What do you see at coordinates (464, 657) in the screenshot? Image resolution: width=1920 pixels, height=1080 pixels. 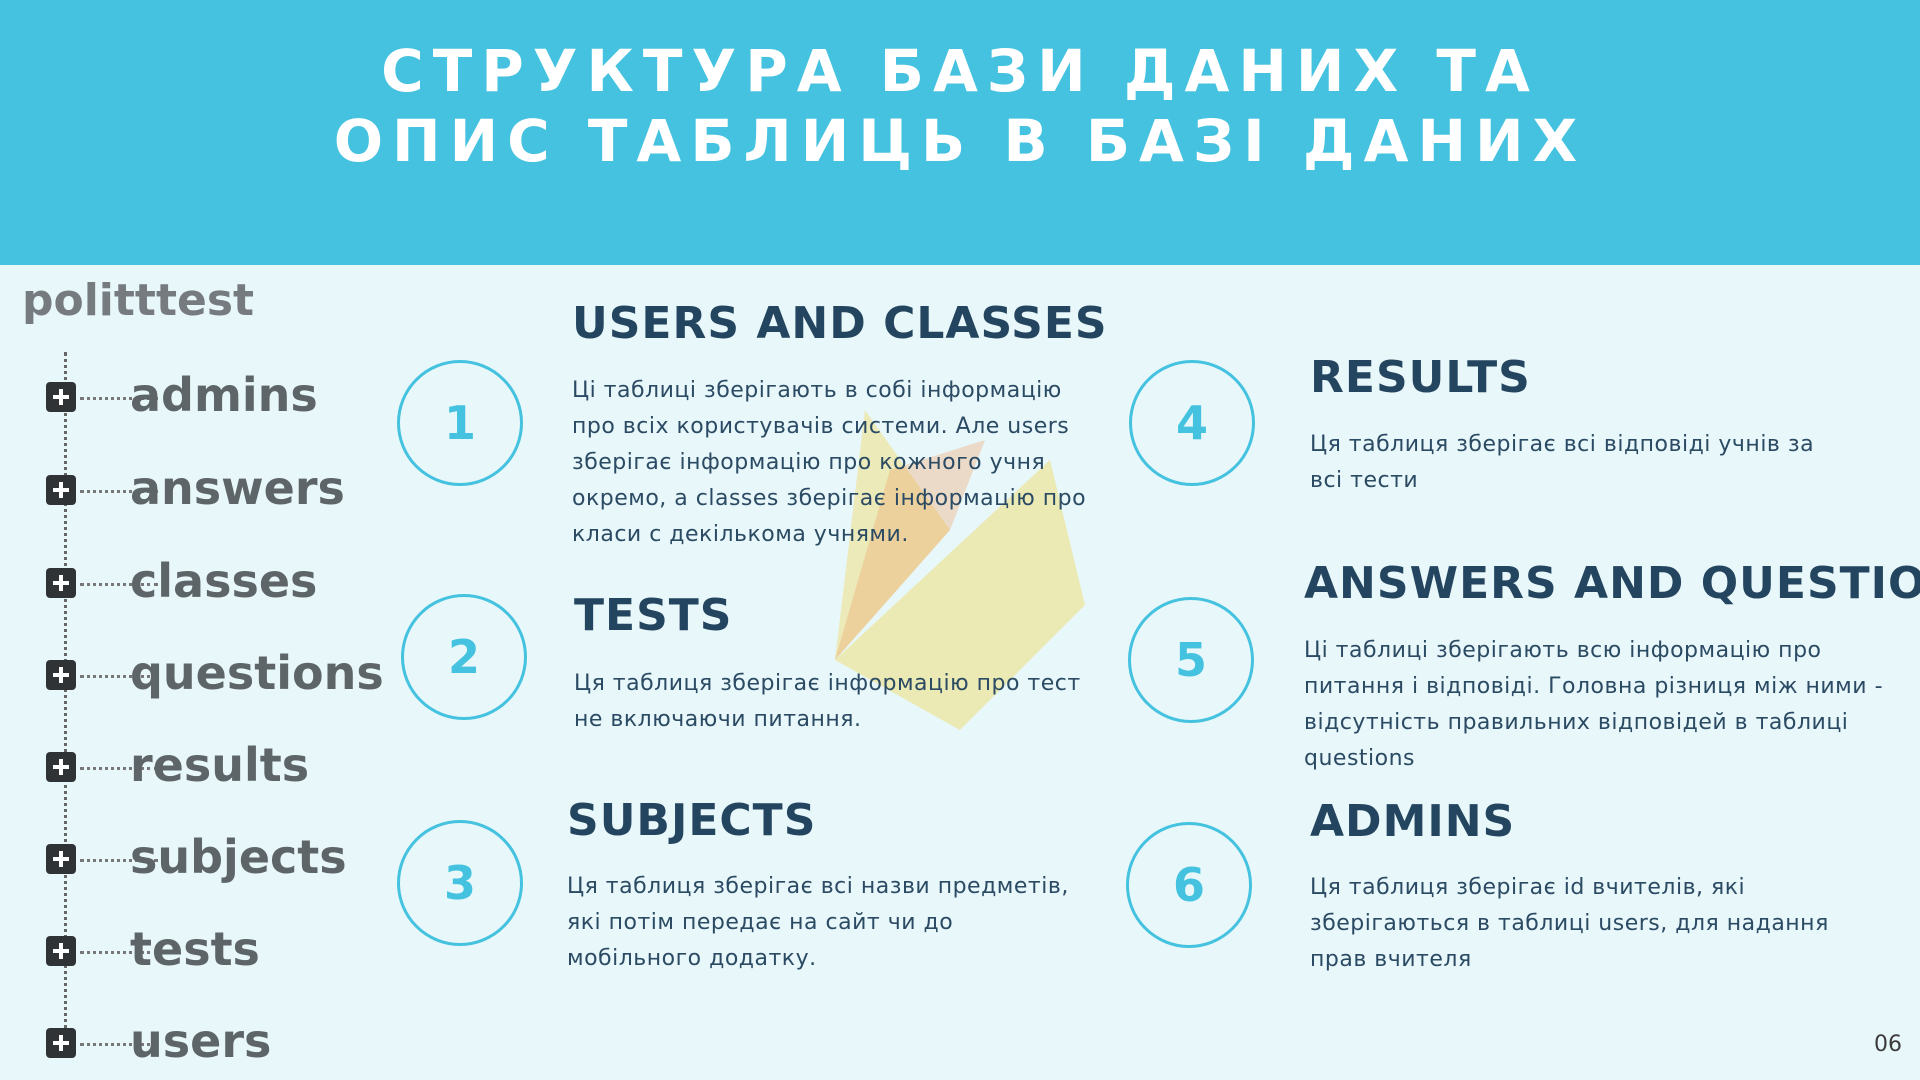 I see `section-number-2: 2` at bounding box center [464, 657].